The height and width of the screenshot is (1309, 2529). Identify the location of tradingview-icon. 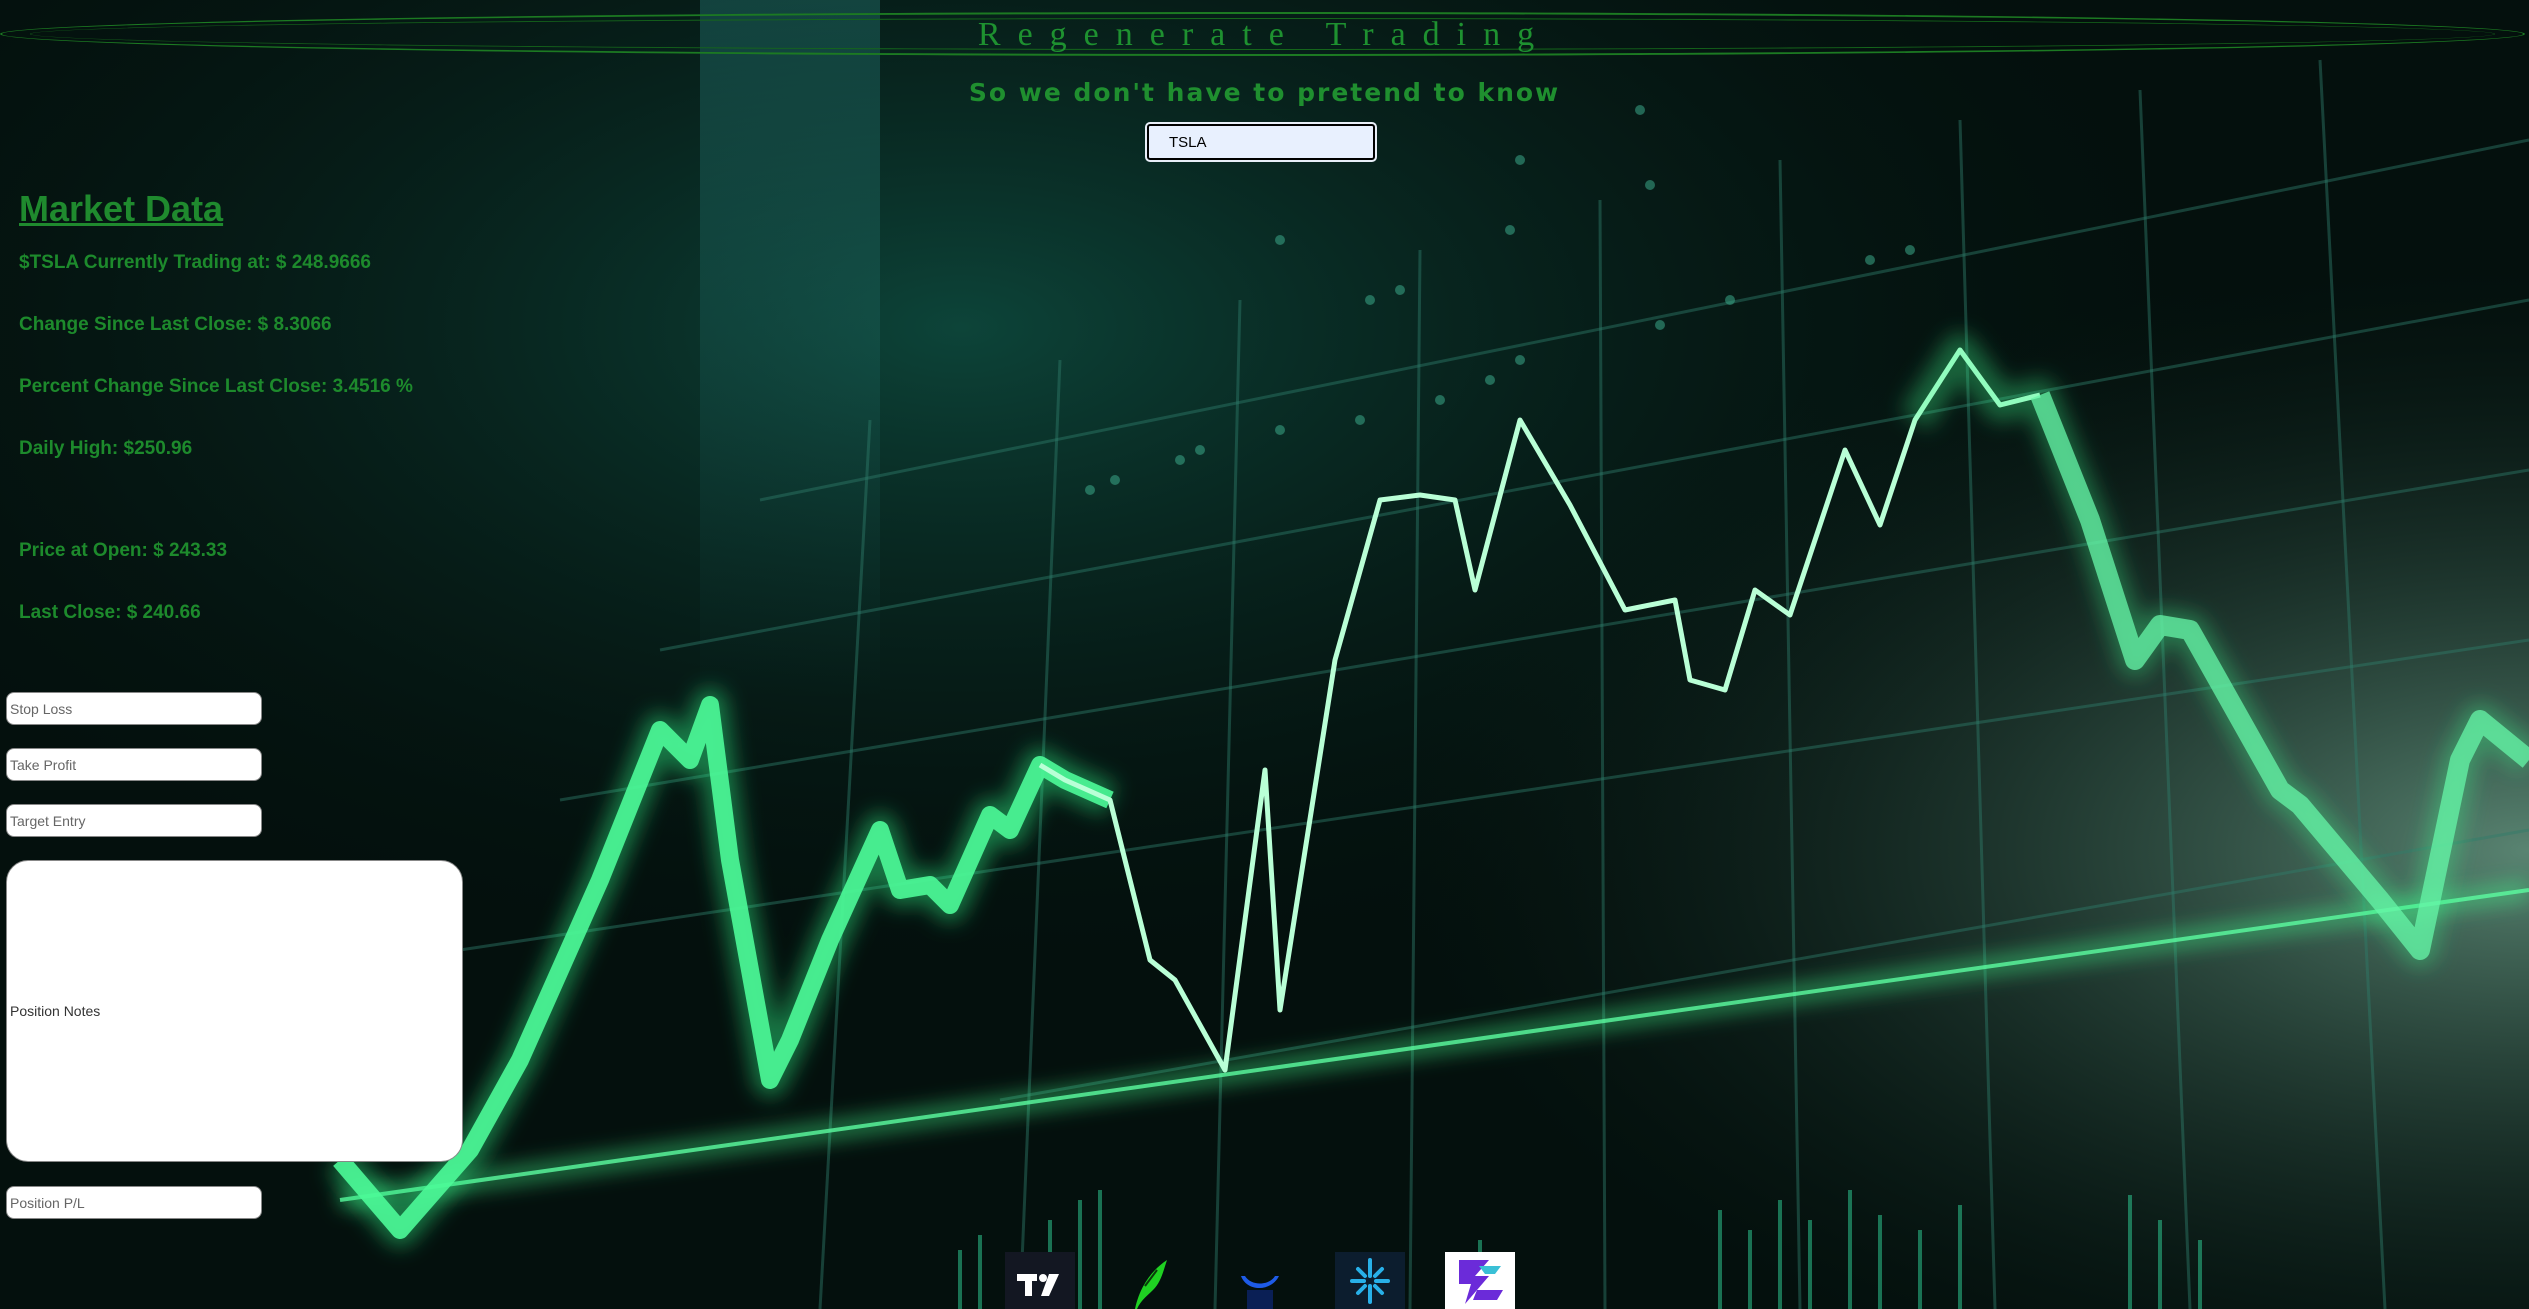
(1038, 1285).